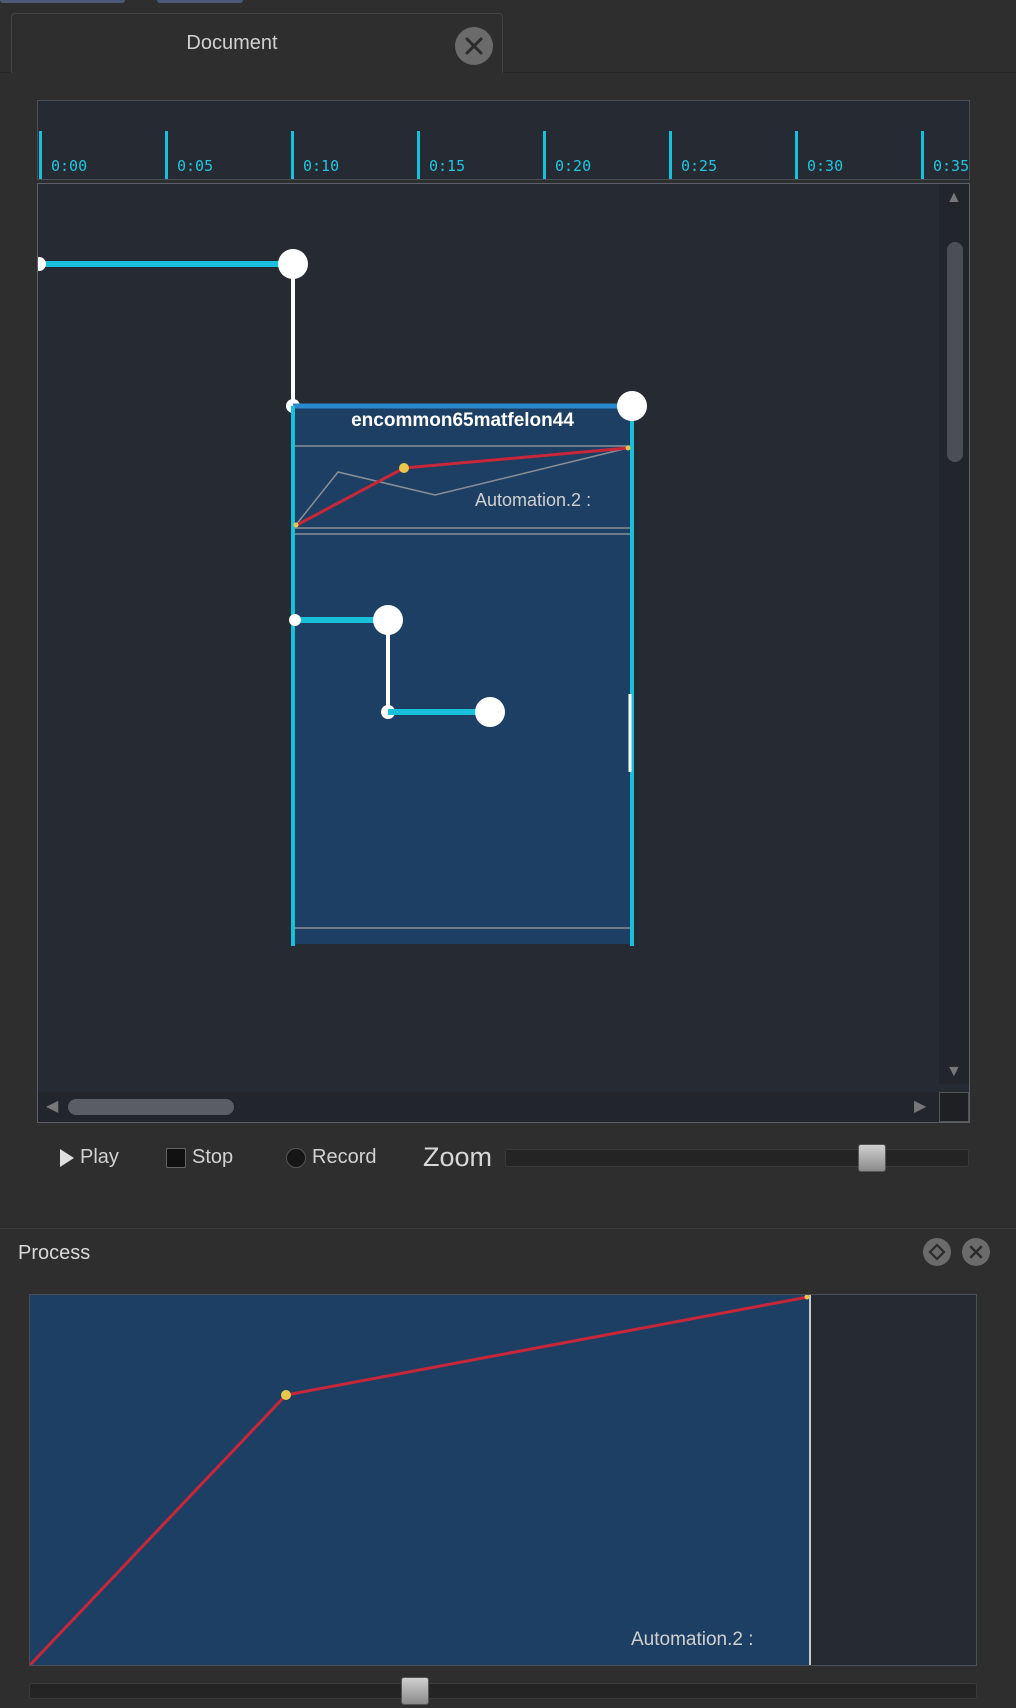  Describe the element at coordinates (825, 166) in the screenshot. I see `ruler-tick-label: 0:30` at that location.